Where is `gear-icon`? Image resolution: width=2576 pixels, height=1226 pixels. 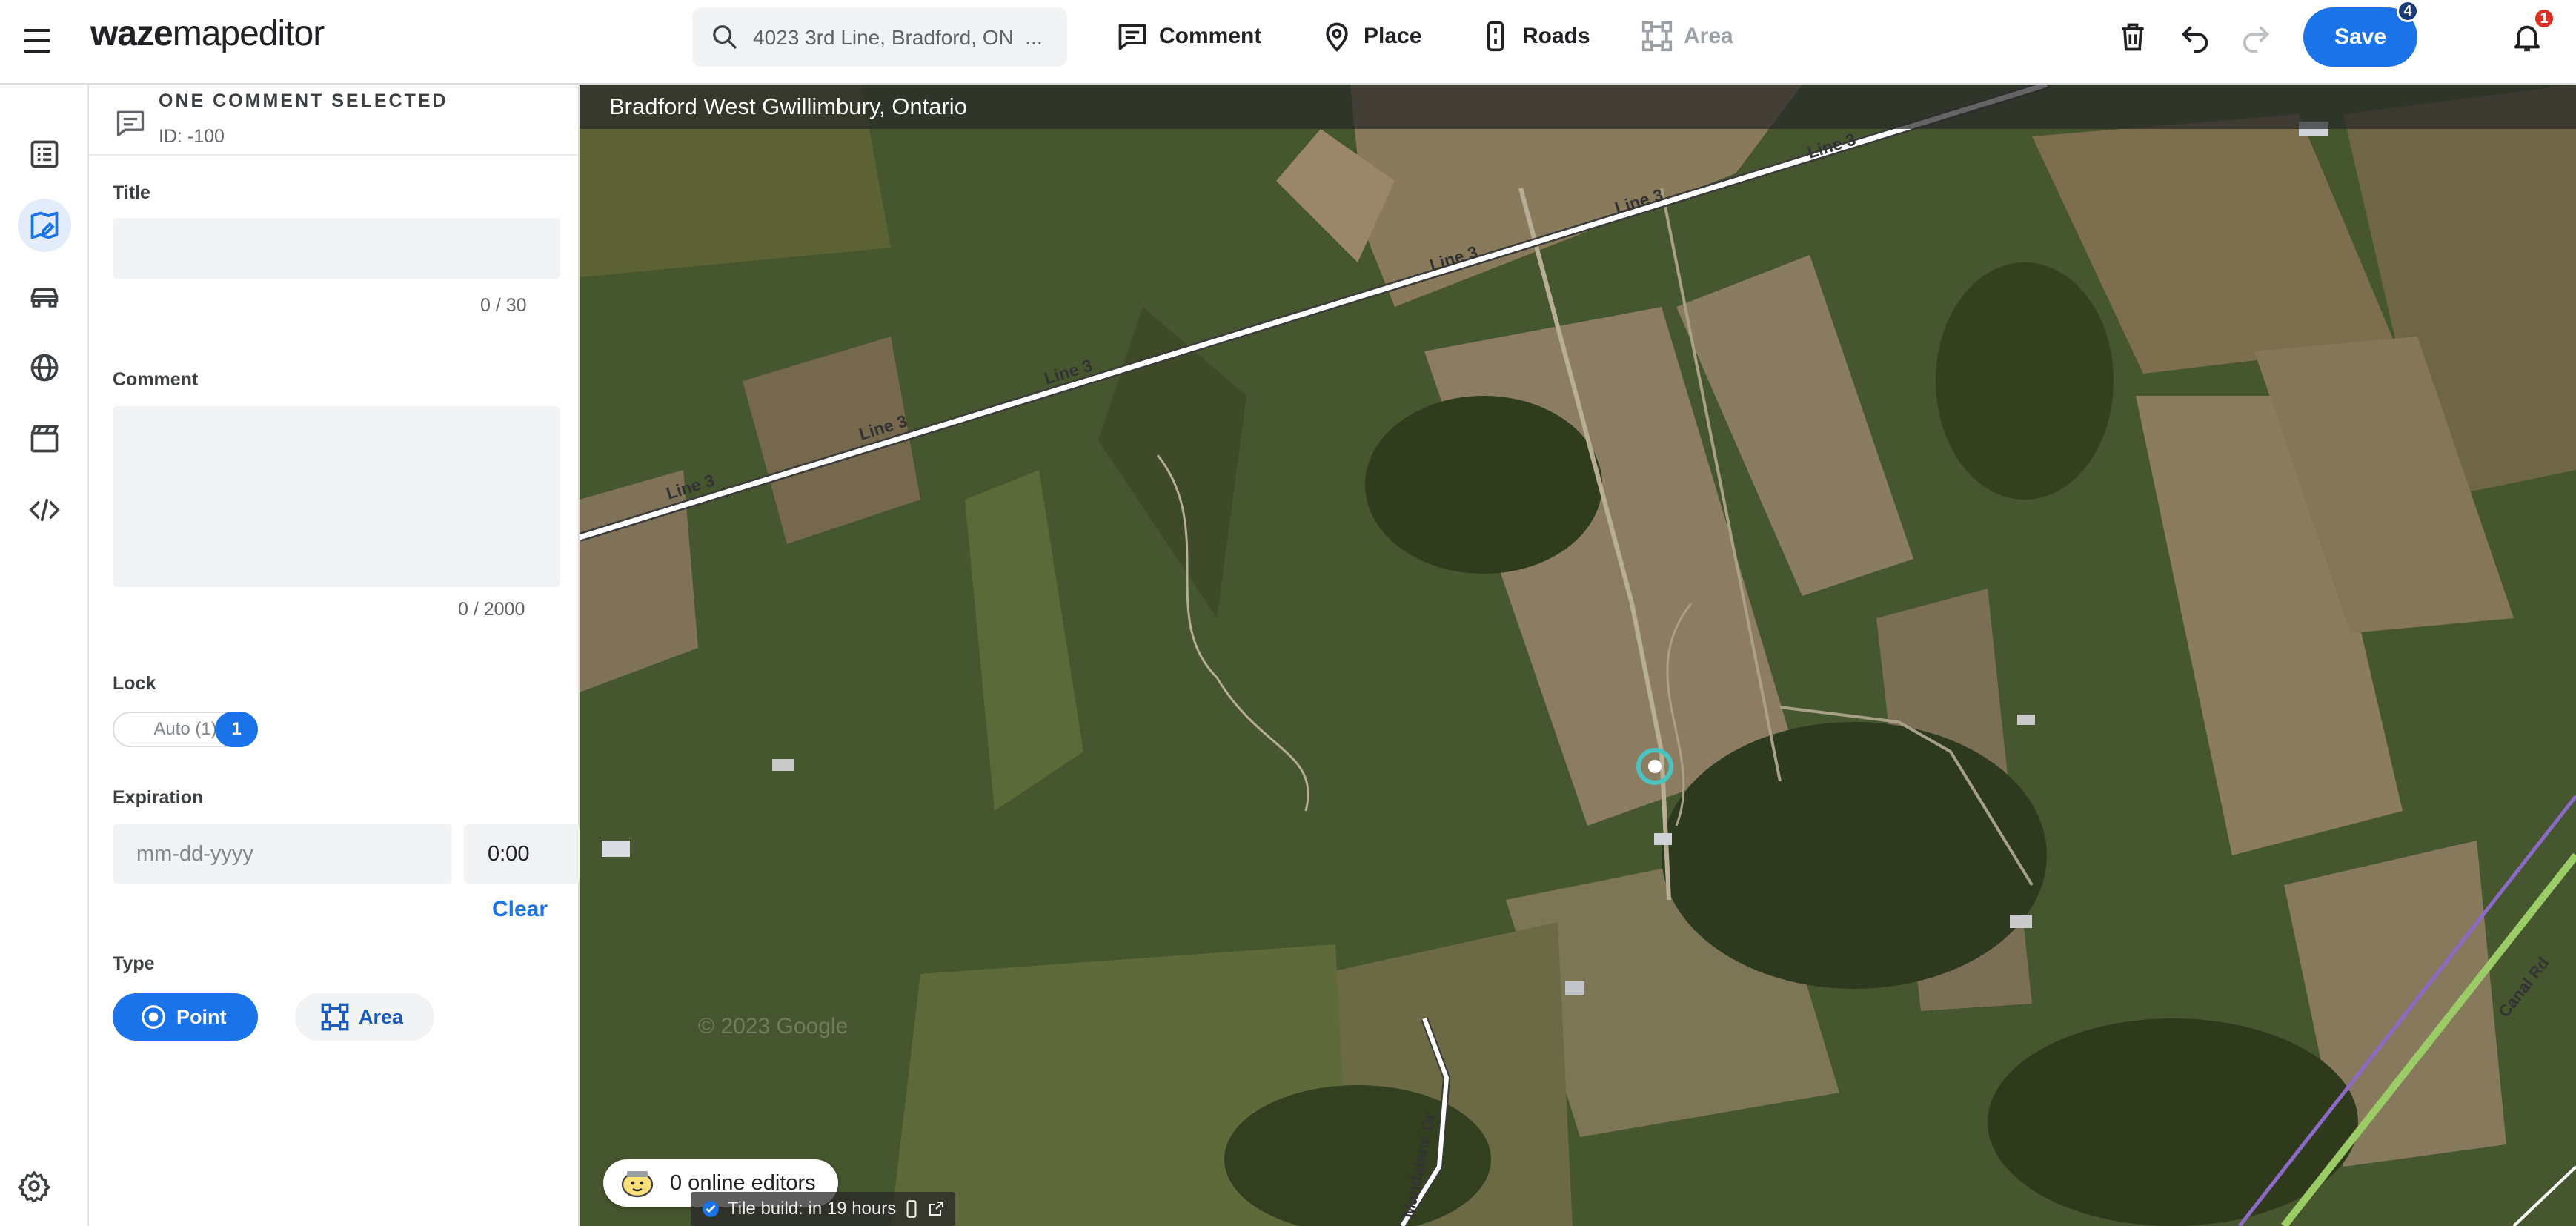
gear-icon is located at coordinates (34, 1186).